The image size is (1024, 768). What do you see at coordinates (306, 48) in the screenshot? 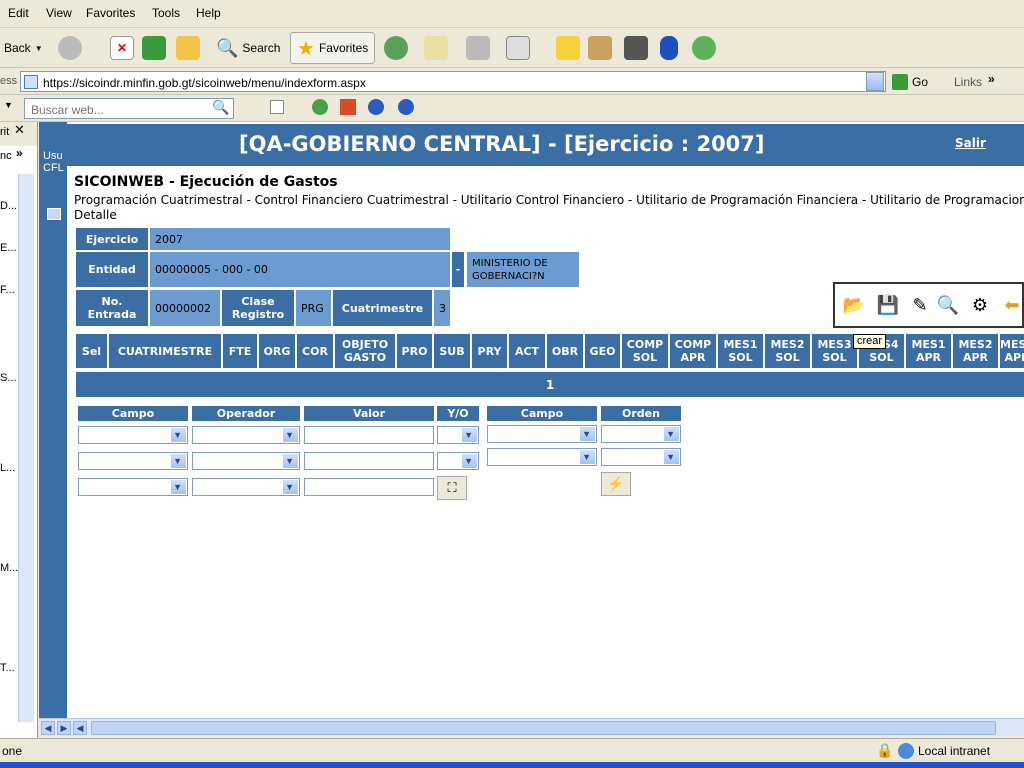
I see `star-icon: ★` at bounding box center [306, 48].